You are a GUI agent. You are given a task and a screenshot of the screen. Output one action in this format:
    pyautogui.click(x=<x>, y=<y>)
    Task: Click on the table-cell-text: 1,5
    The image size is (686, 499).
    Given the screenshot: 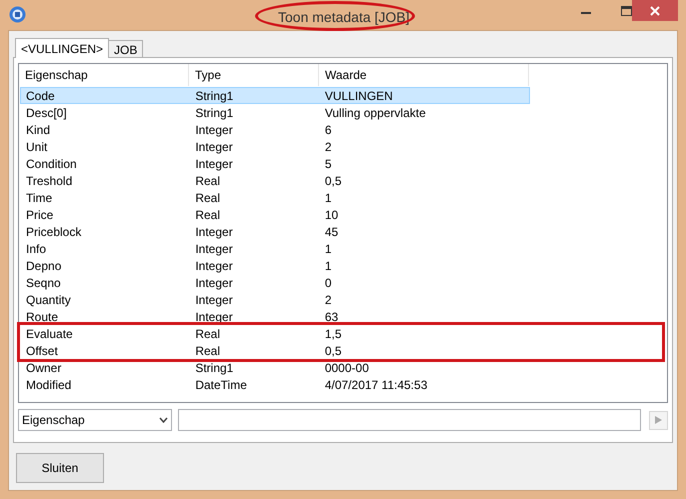 What is the action you would take?
    pyautogui.click(x=333, y=334)
    